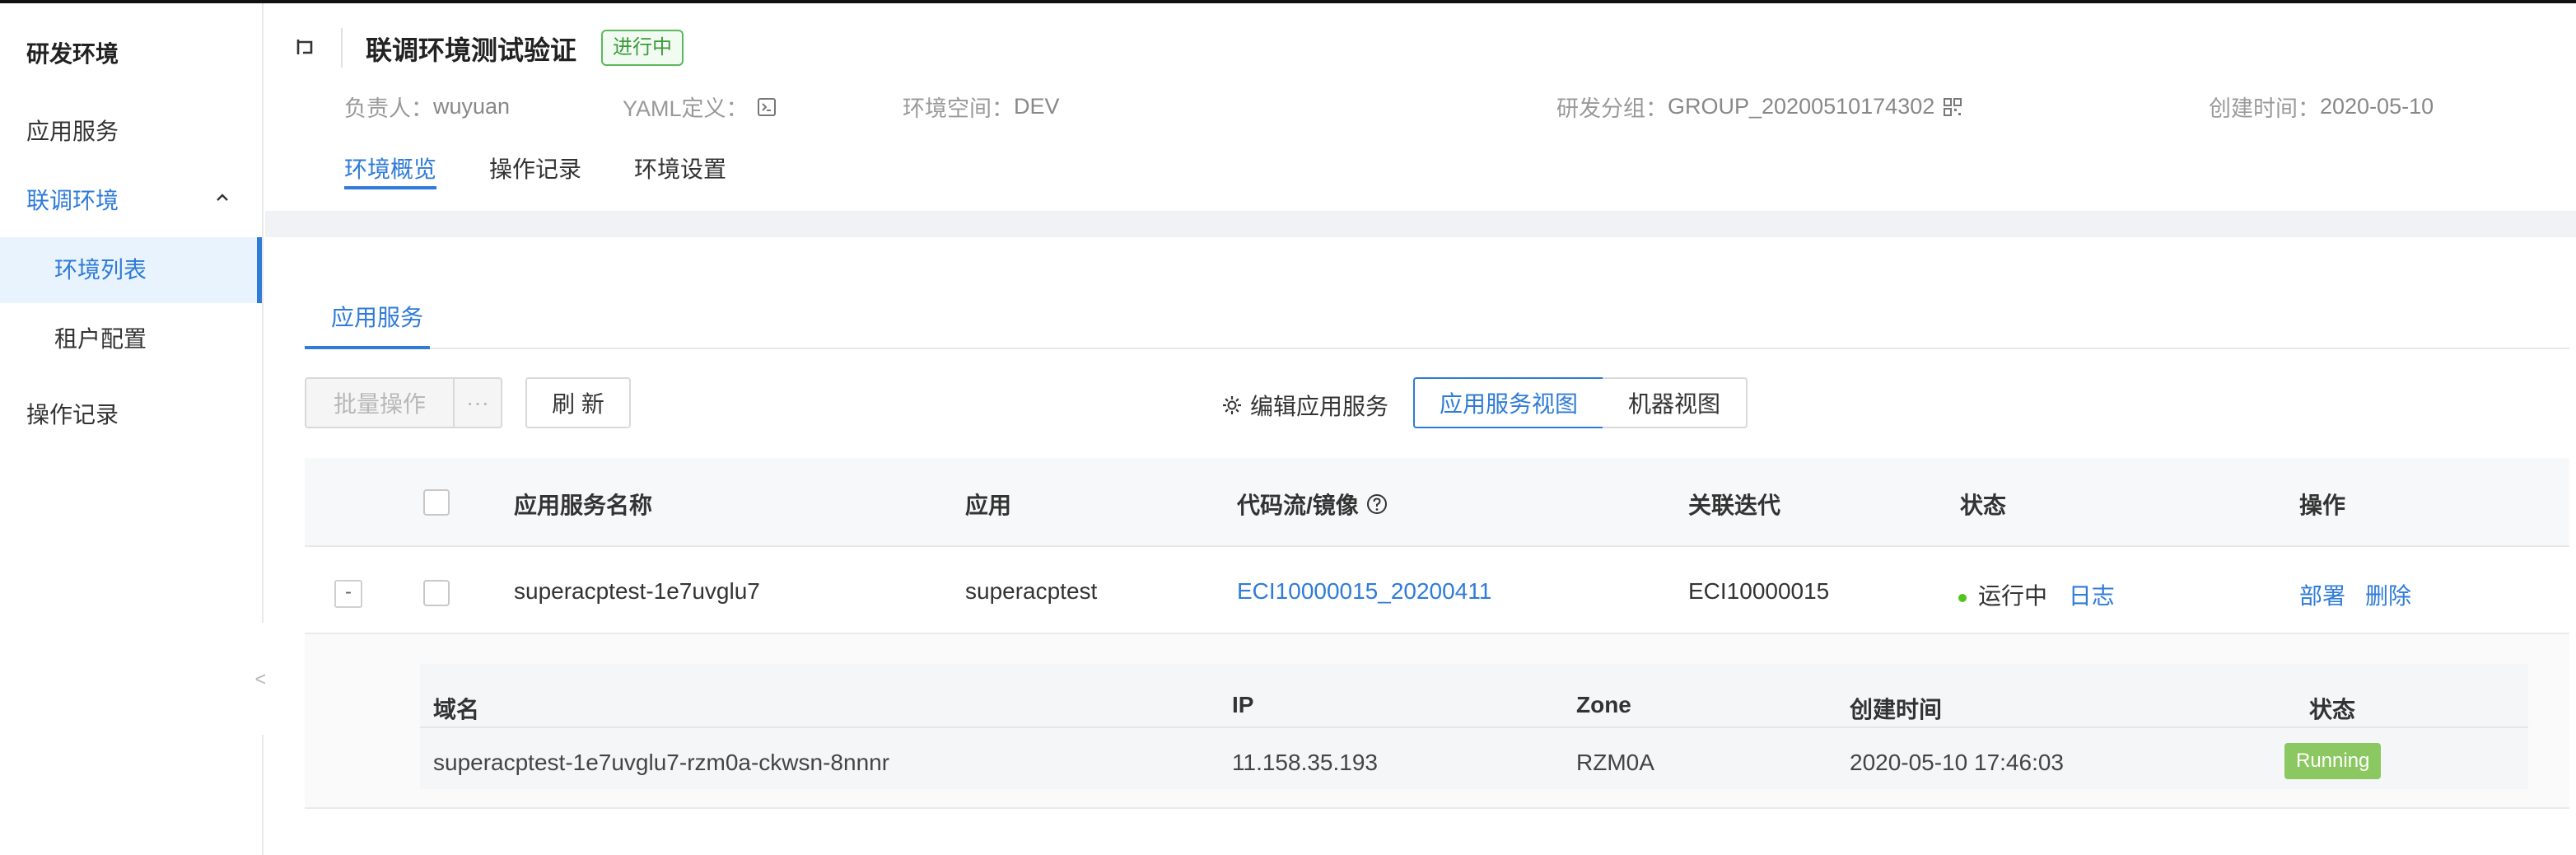 The height and width of the screenshot is (855, 2576). I want to click on tab-env-settings: 环境设置, so click(680, 168).